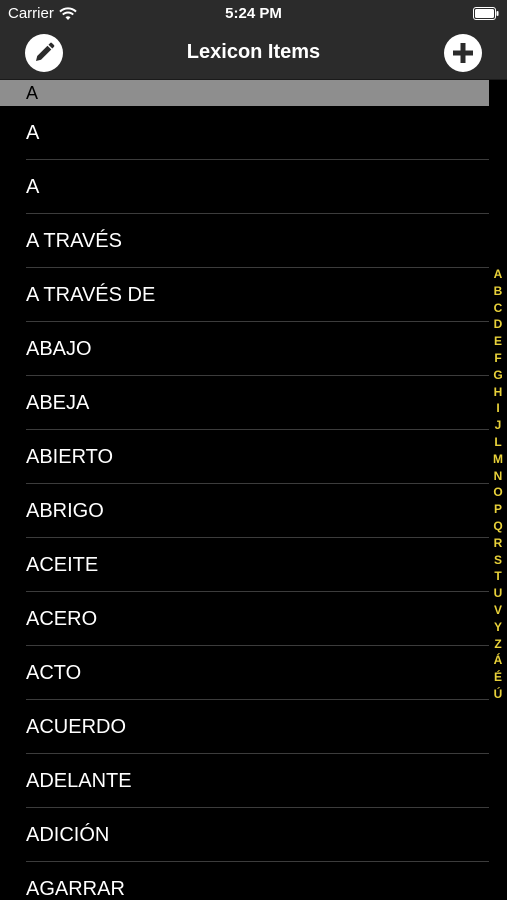 The width and height of the screenshot is (507, 900). I want to click on index-letter: H, so click(498, 392).